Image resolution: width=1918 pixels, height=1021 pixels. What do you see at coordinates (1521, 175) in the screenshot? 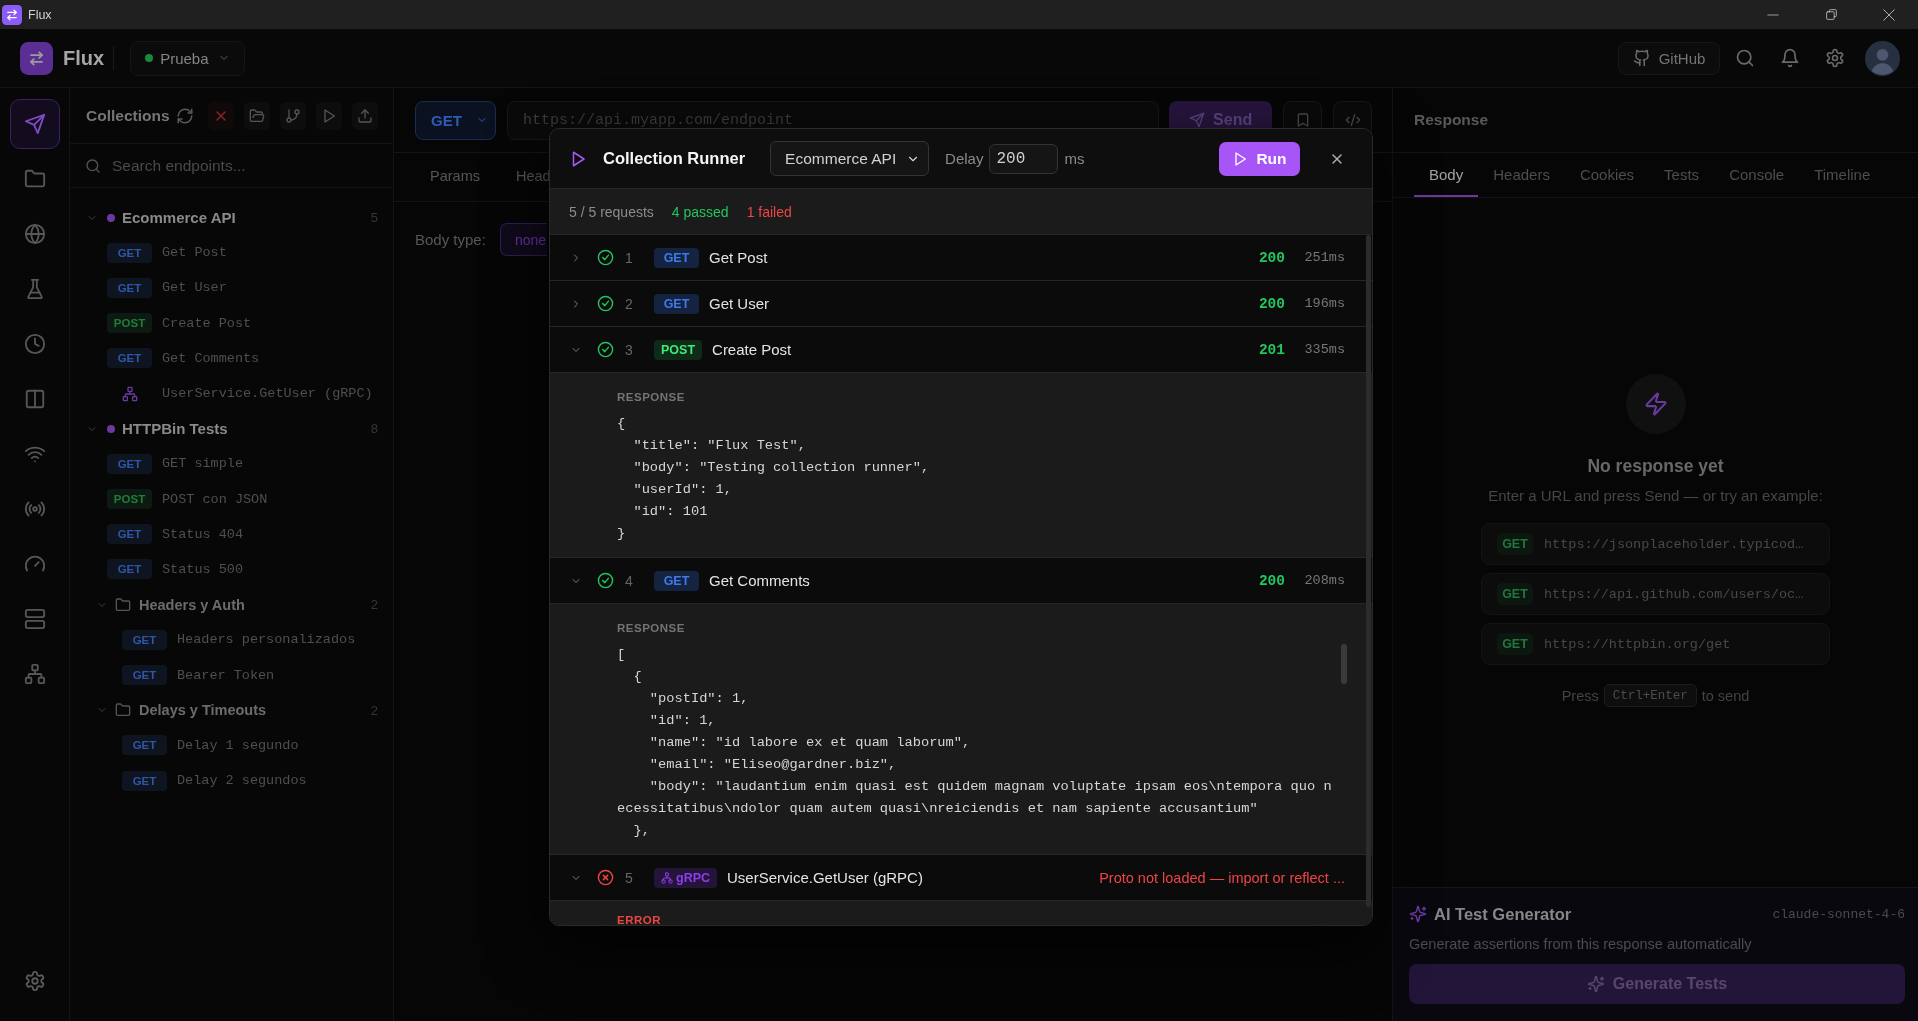
I see `tab: Headers` at bounding box center [1521, 175].